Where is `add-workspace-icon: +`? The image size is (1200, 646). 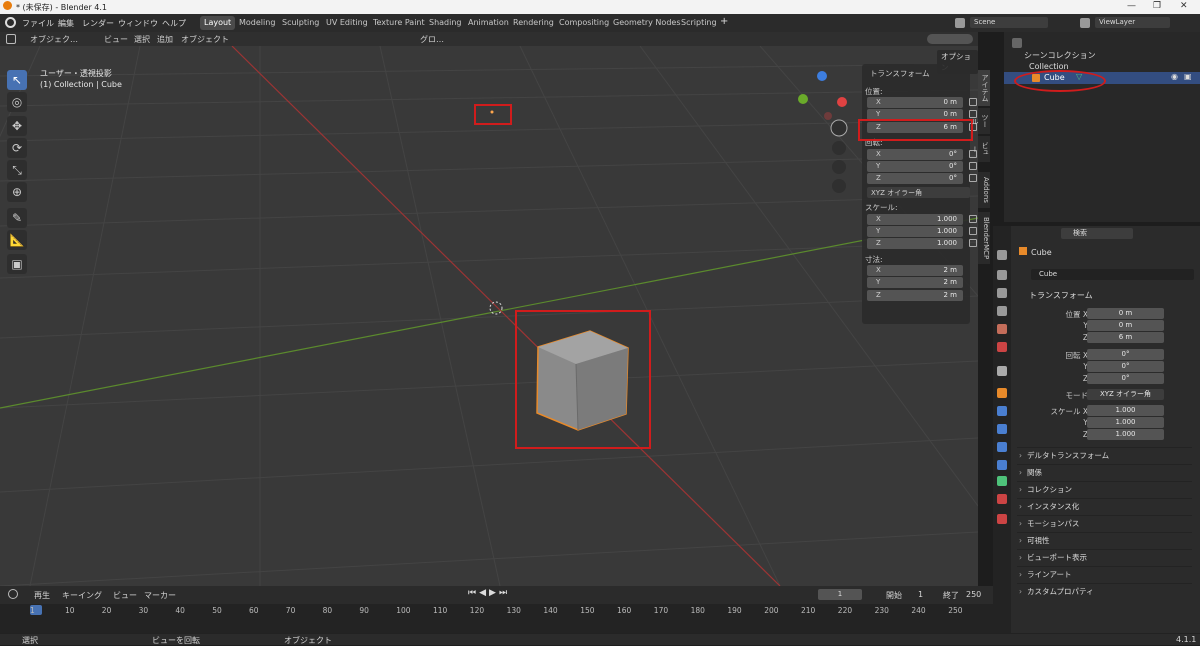 add-workspace-icon: + is located at coordinates (724, 21).